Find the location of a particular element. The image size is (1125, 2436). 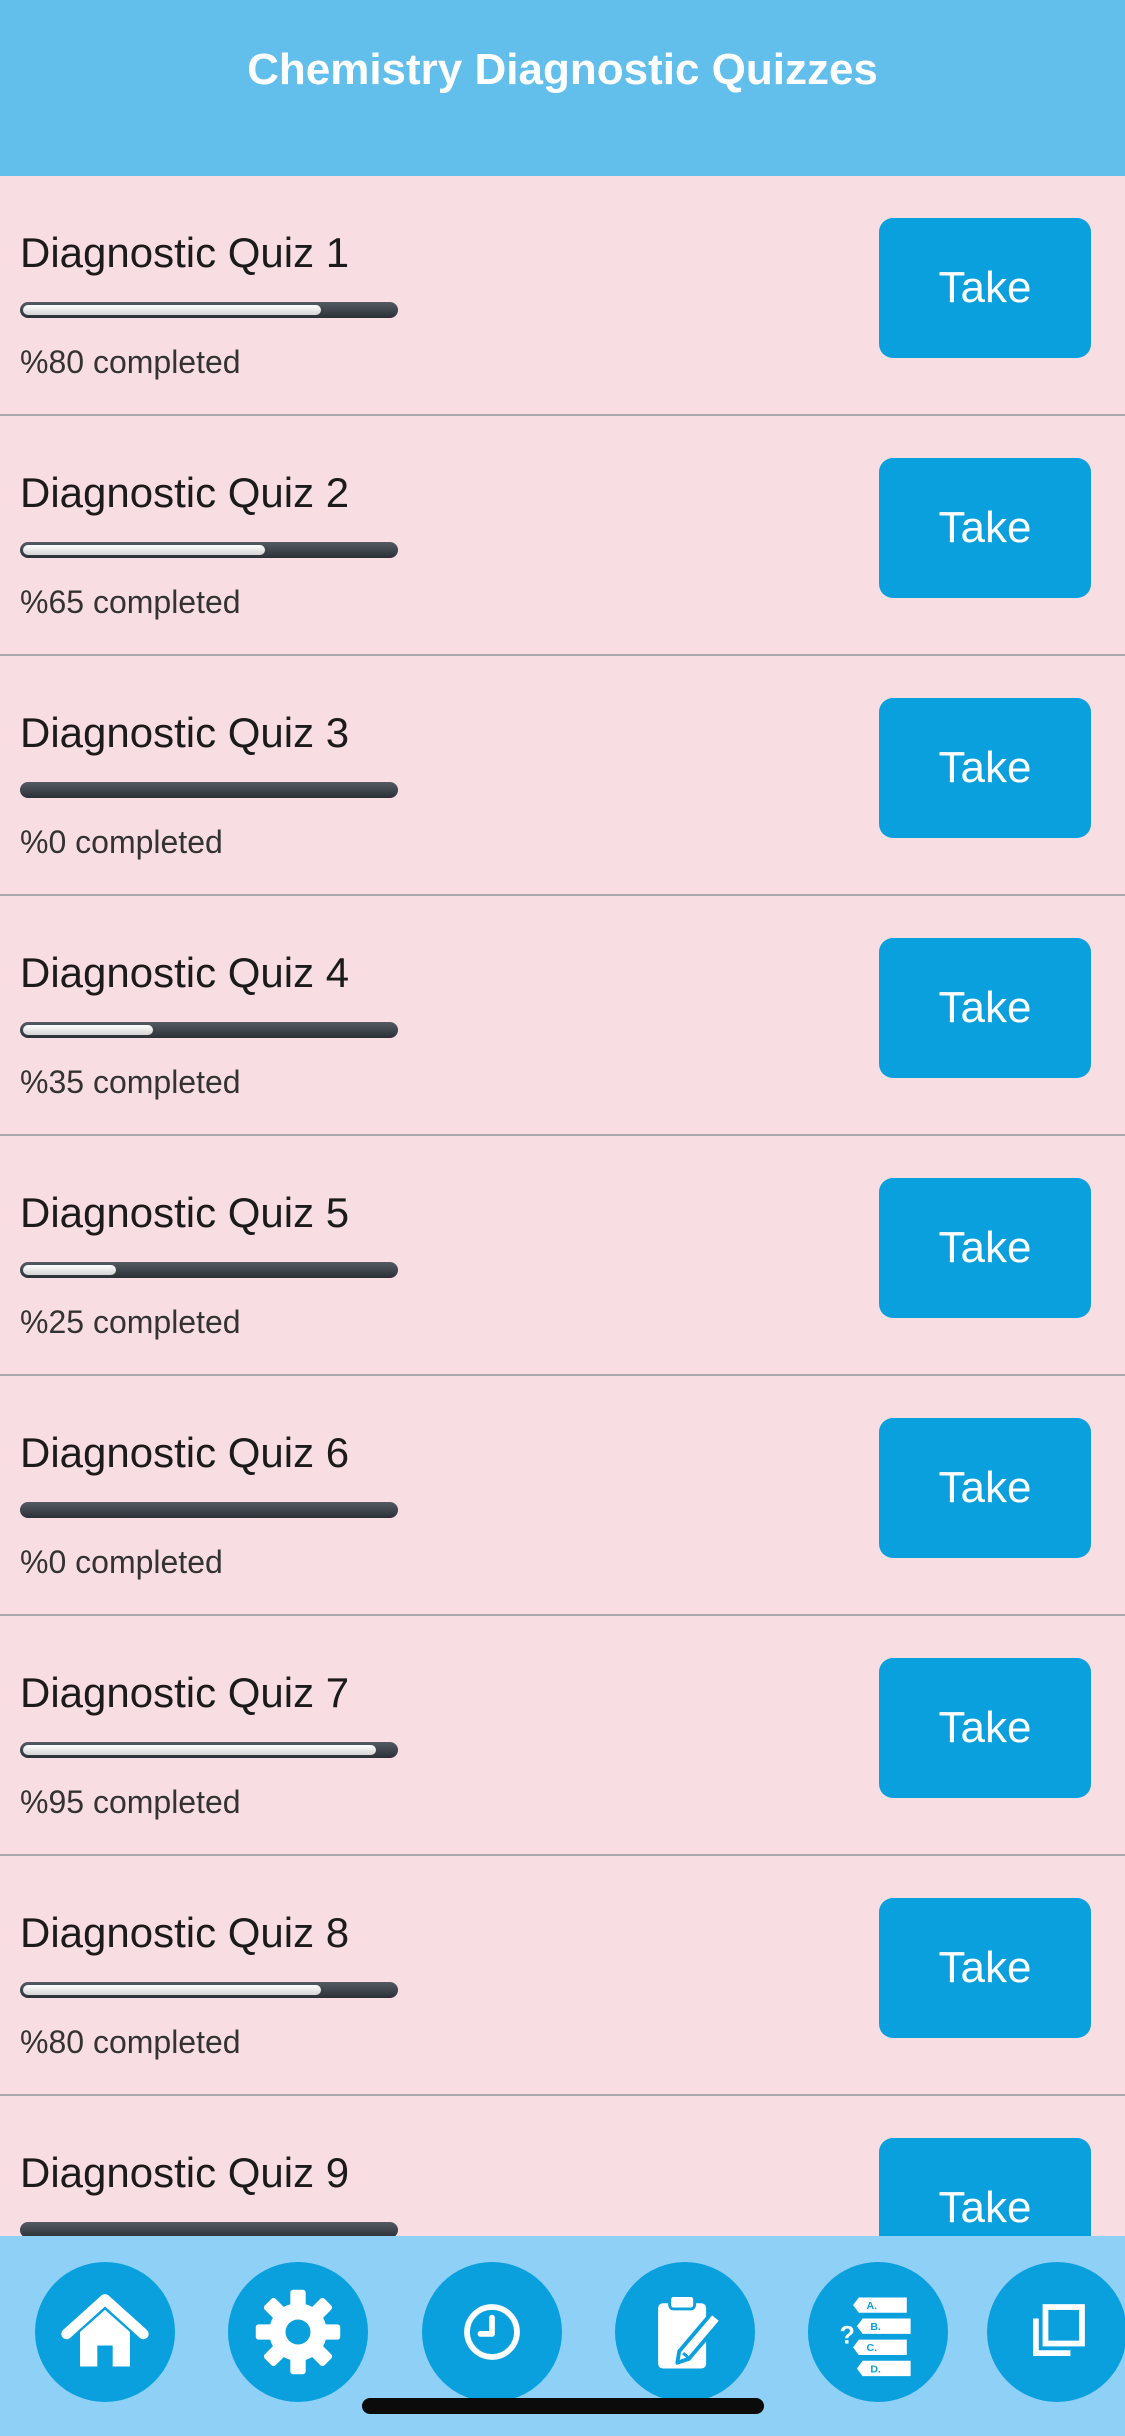

quiz-title: Diagnostic Quiz 8 is located at coordinates (185, 1932).